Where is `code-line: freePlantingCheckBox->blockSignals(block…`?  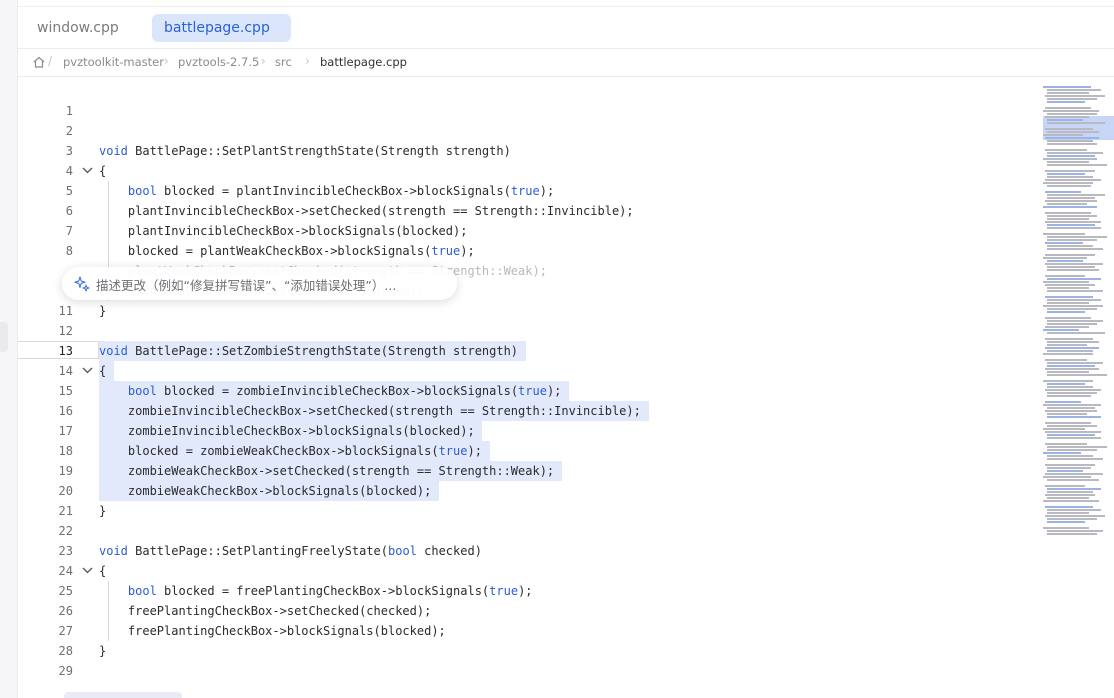
code-line: freePlantingCheckBox->blockSignals(block… is located at coordinates (272, 631).